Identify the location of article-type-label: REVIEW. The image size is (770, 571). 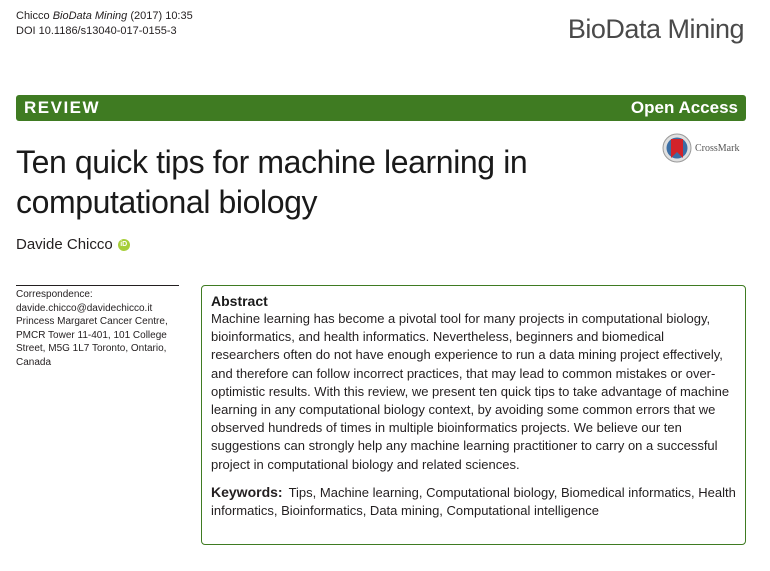
(62, 107).